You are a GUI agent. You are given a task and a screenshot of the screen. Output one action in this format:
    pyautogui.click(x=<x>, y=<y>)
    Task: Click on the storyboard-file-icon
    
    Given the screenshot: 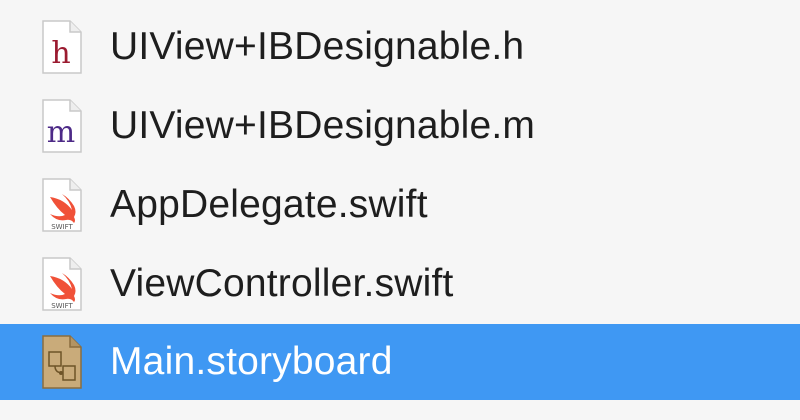 What is the action you would take?
    pyautogui.click(x=62, y=362)
    